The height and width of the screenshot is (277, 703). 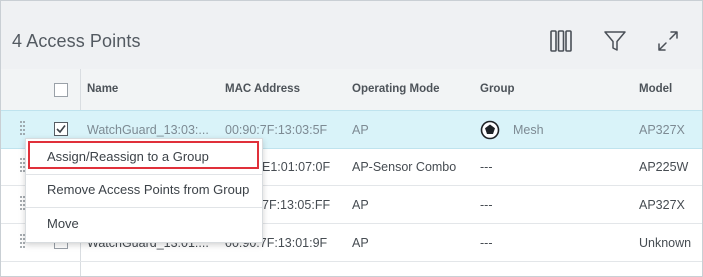 I want to click on panel-title: 4 Access Points, so click(x=76, y=41).